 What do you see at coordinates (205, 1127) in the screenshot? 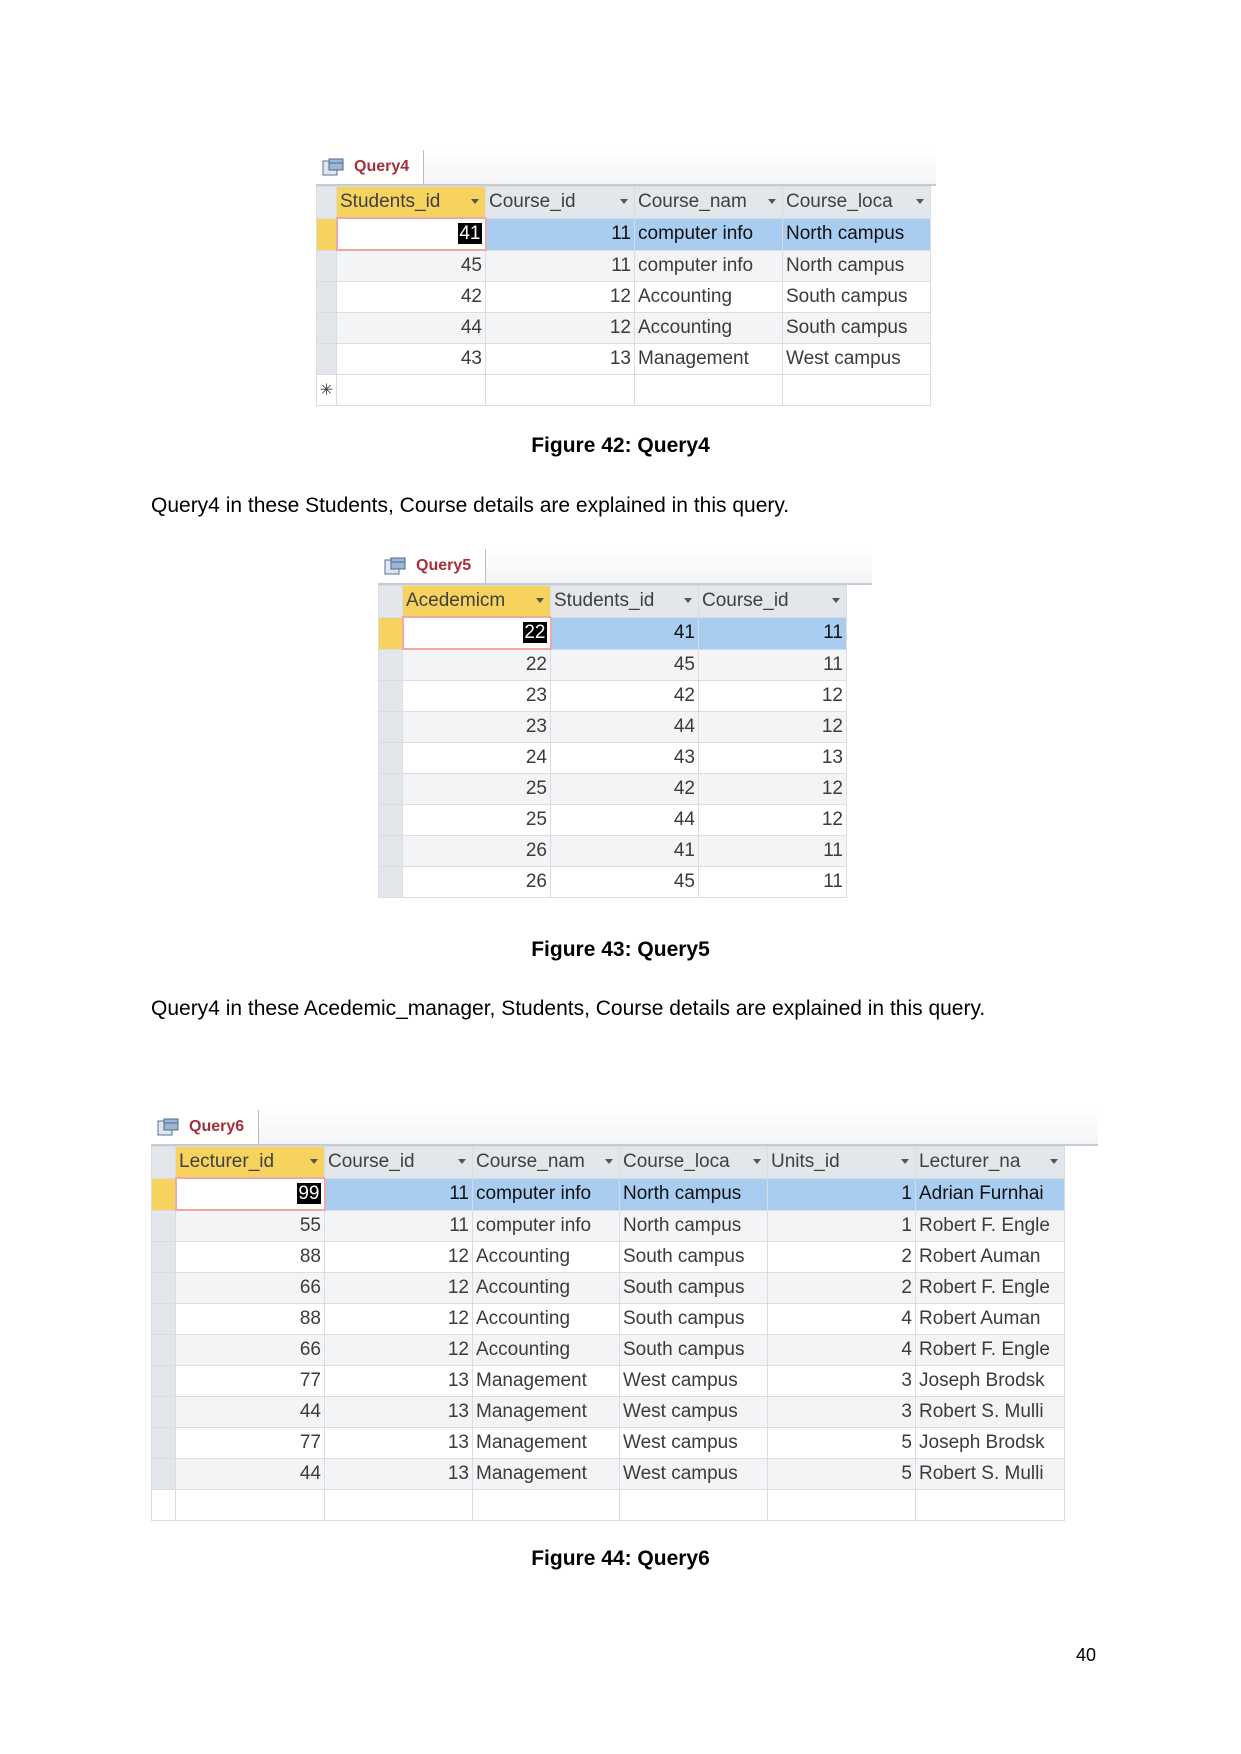
I see `query-tab: Query6` at bounding box center [205, 1127].